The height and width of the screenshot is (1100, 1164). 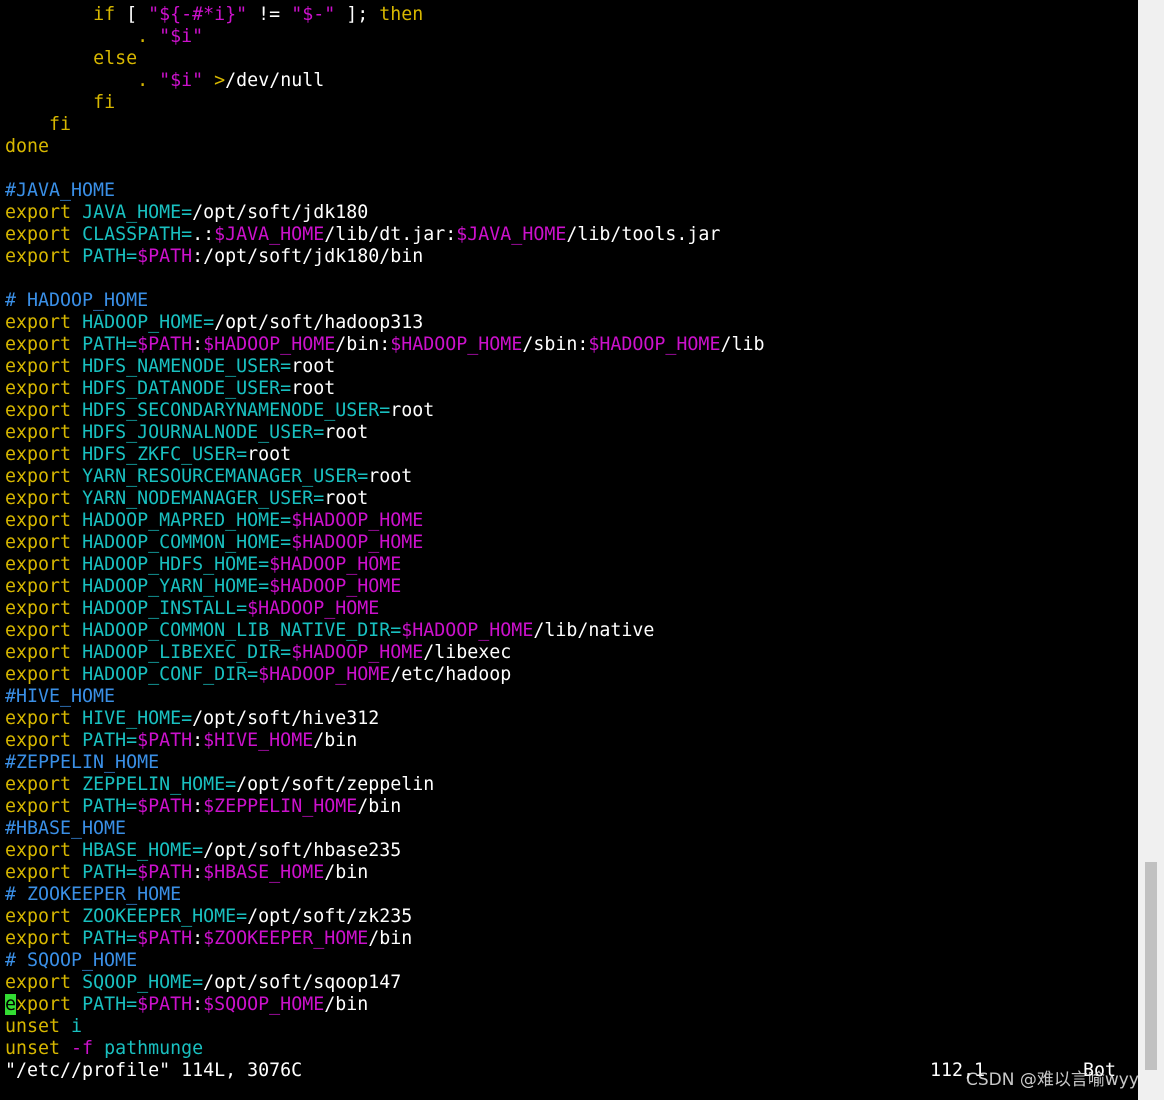 I want to click on editor-line: #JAVA_HOME, so click(x=60, y=191).